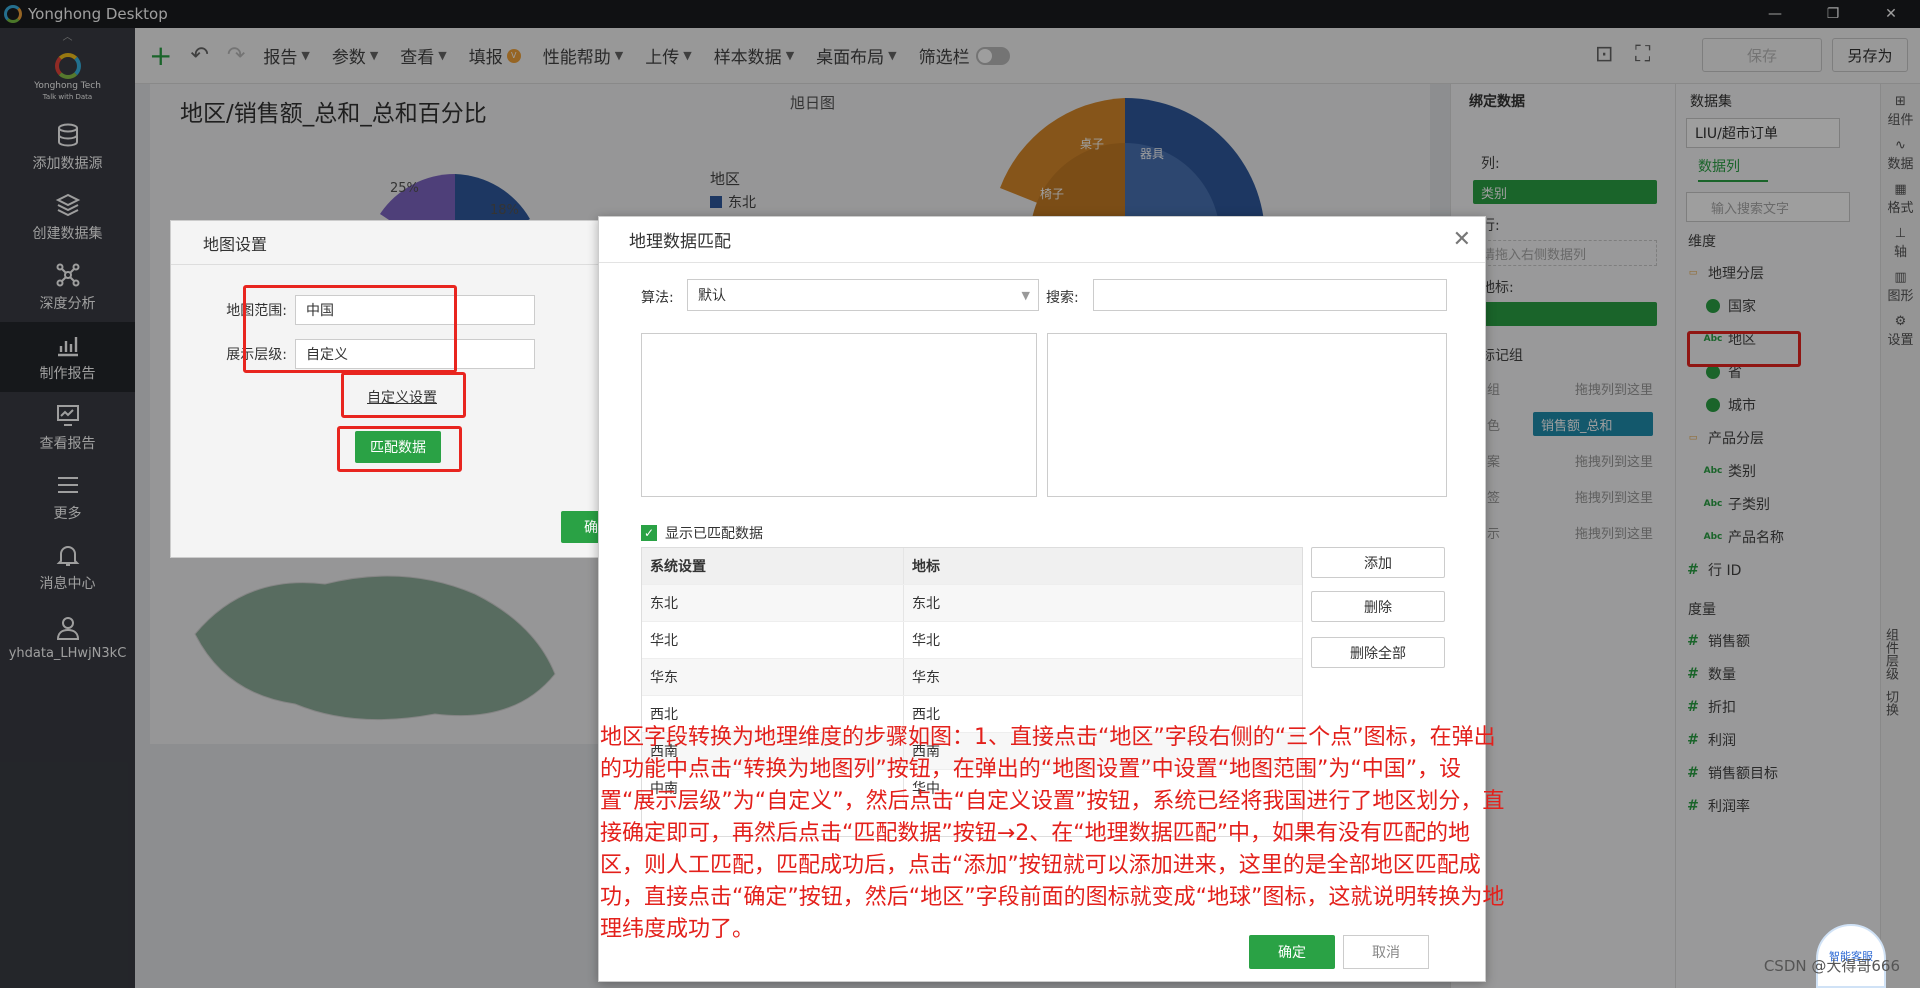  Describe the element at coordinates (1270, 295) in the screenshot. I see `geo-search-input` at that location.